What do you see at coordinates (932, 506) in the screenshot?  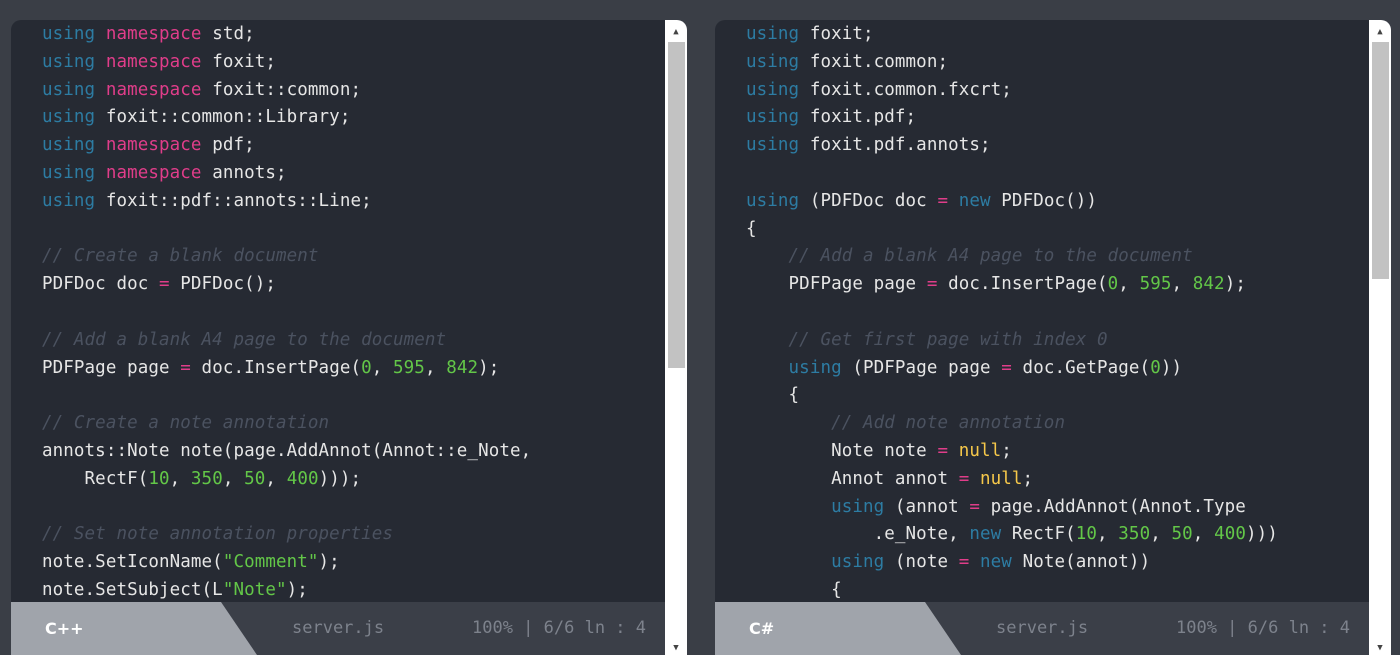 I see `code-token: (annot` at bounding box center [932, 506].